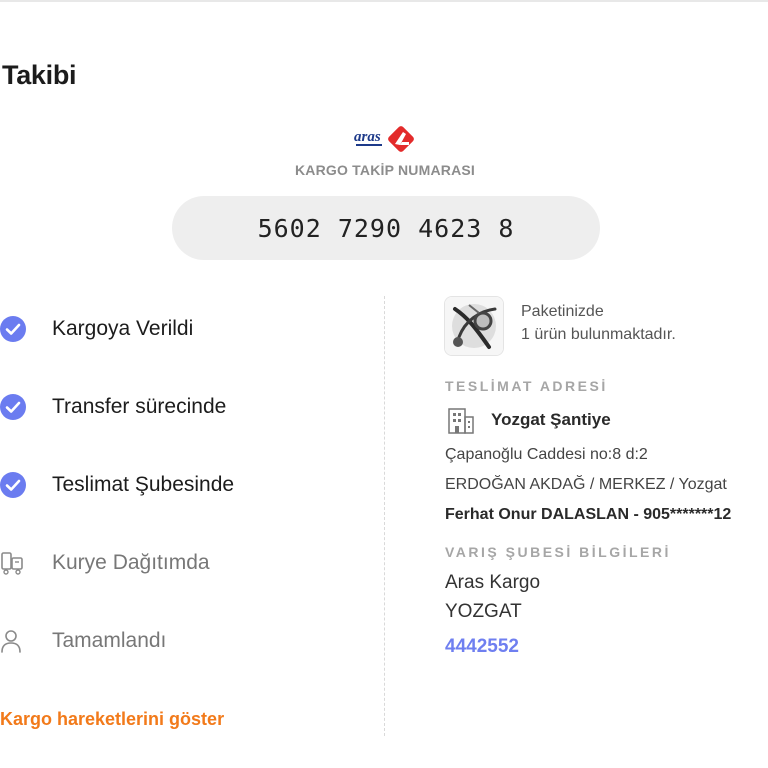 The height and width of the screenshot is (768, 768). What do you see at coordinates (386, 139) in the screenshot?
I see `aras-kargo-logo: aras` at bounding box center [386, 139].